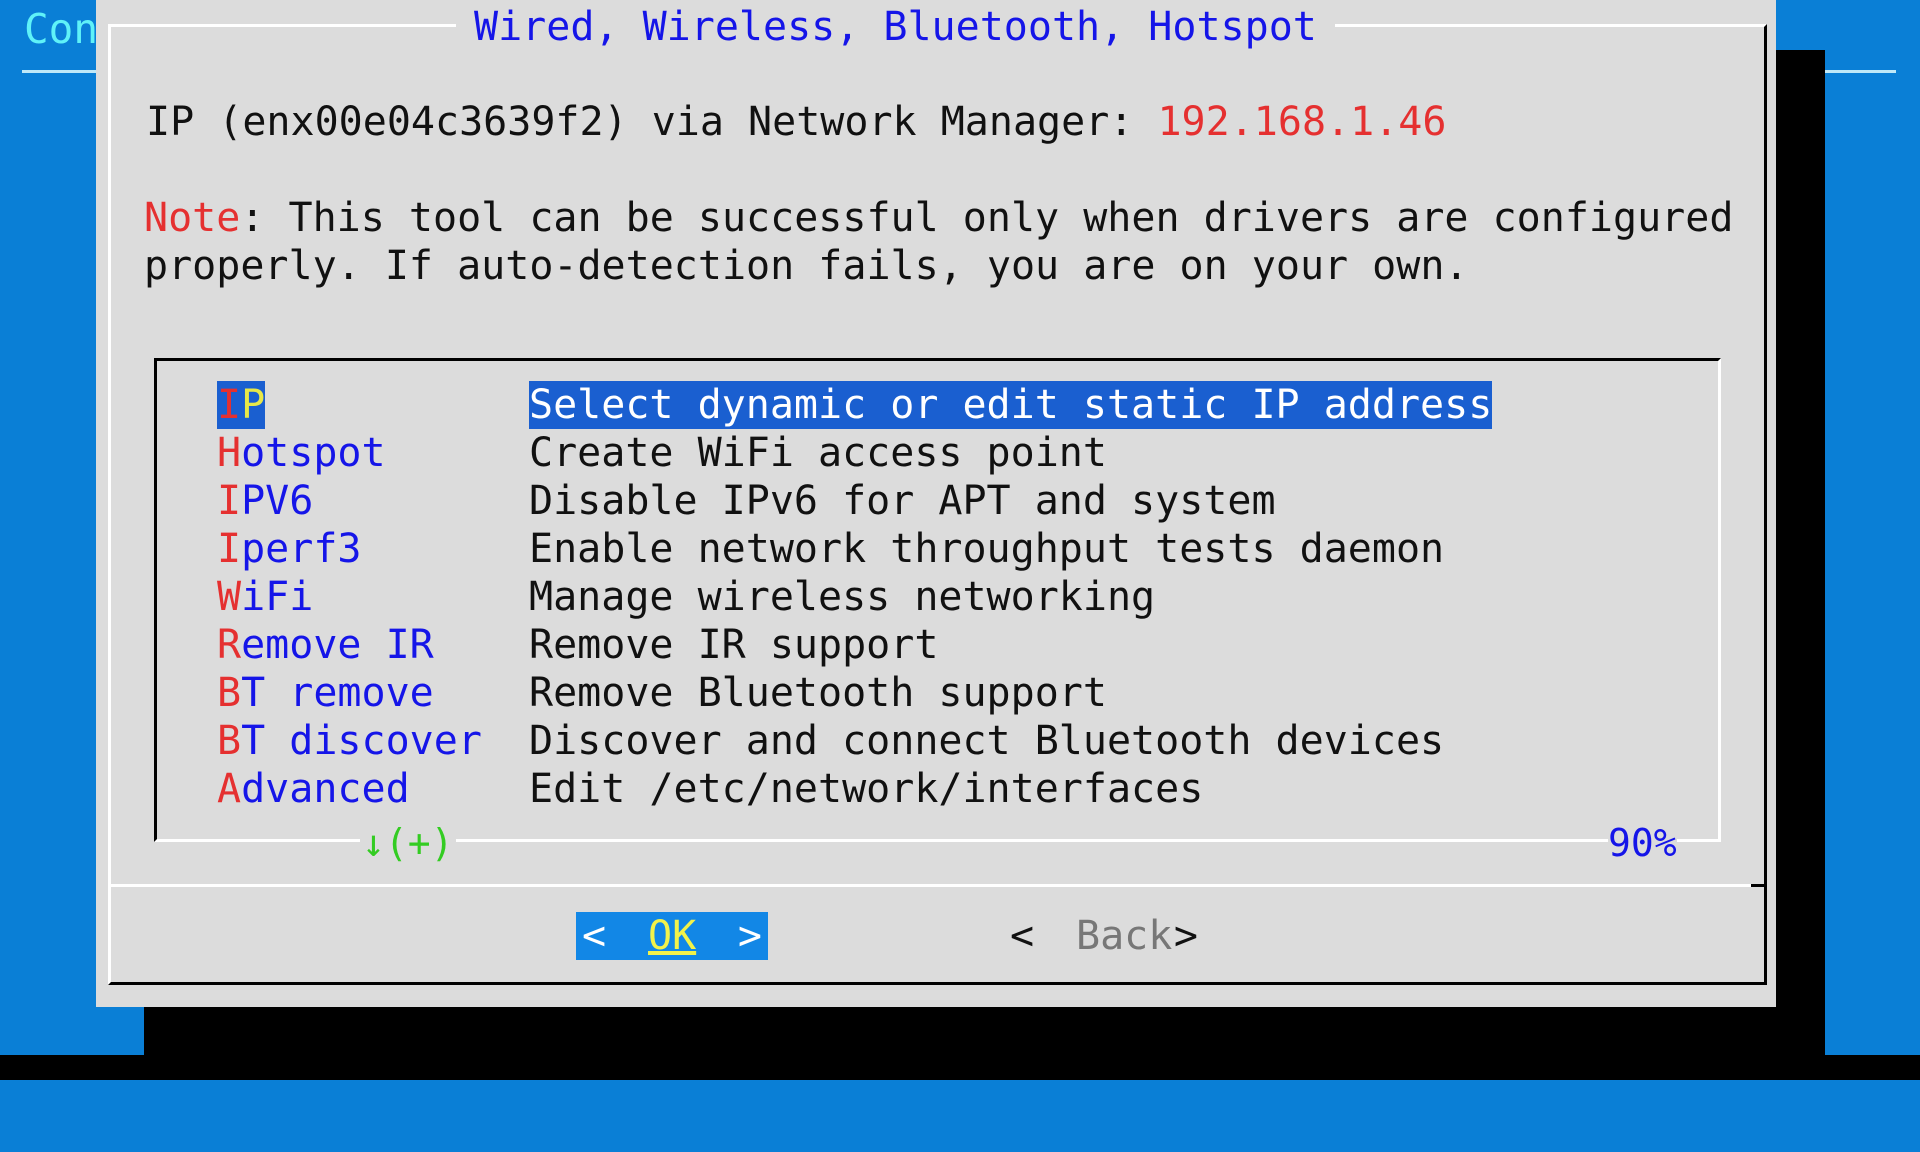  What do you see at coordinates (895, 27) in the screenshot?
I see `dialog-title: Wired, Wireless, Bluetooth, Hotspot` at bounding box center [895, 27].